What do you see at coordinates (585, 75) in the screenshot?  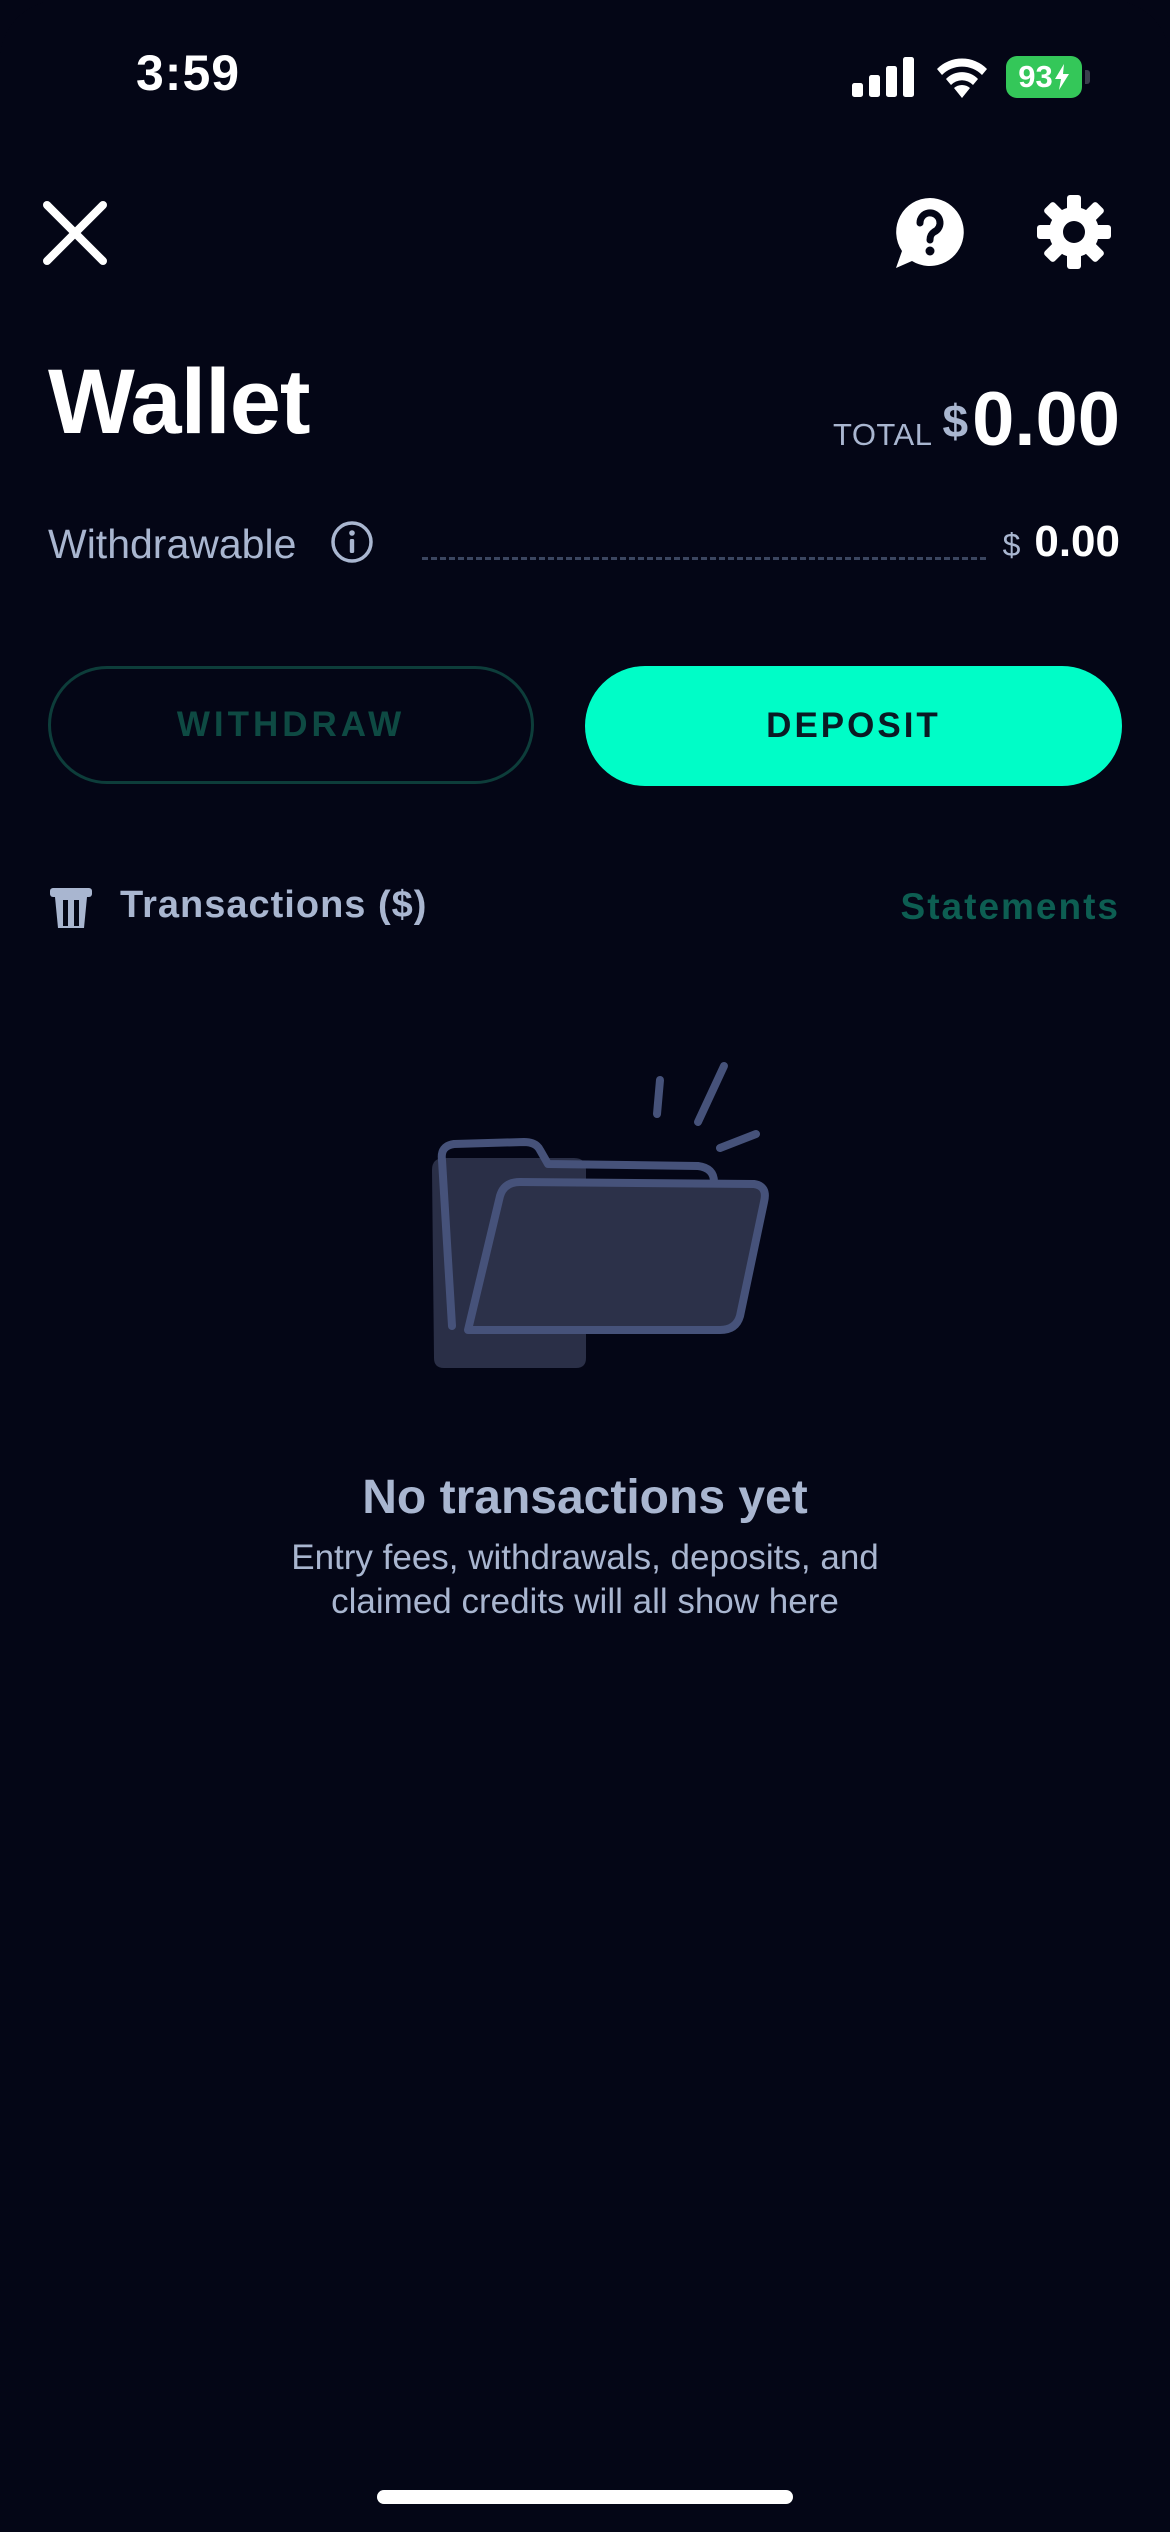 I see `status-bar: 3:59 93` at bounding box center [585, 75].